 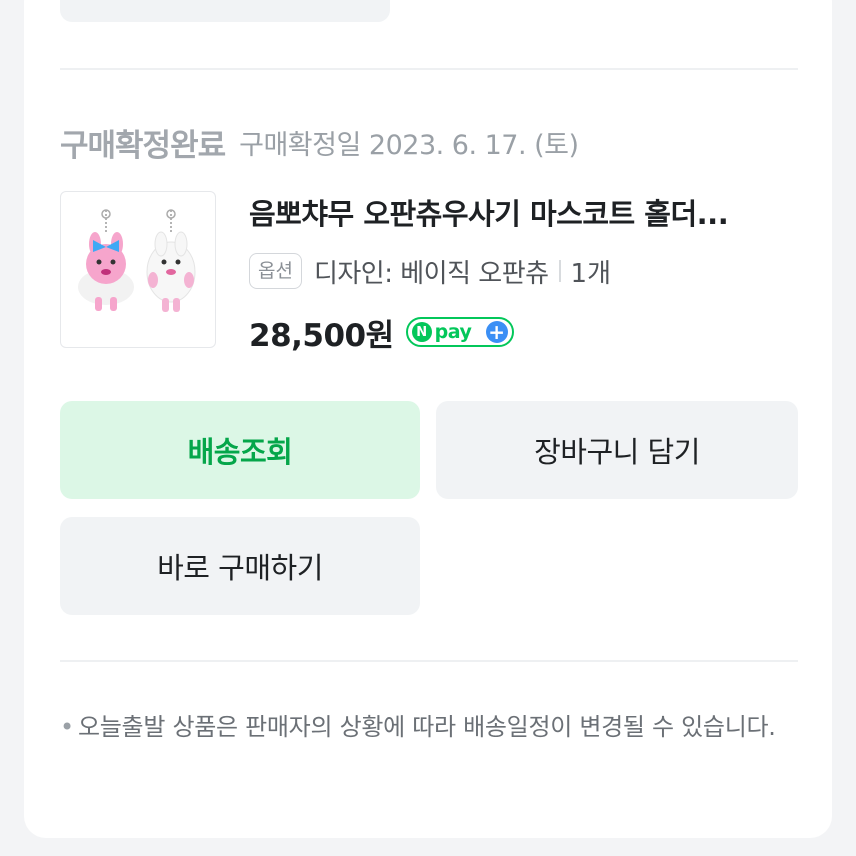 What do you see at coordinates (137, 260) in the screenshot?
I see `product-image` at bounding box center [137, 260].